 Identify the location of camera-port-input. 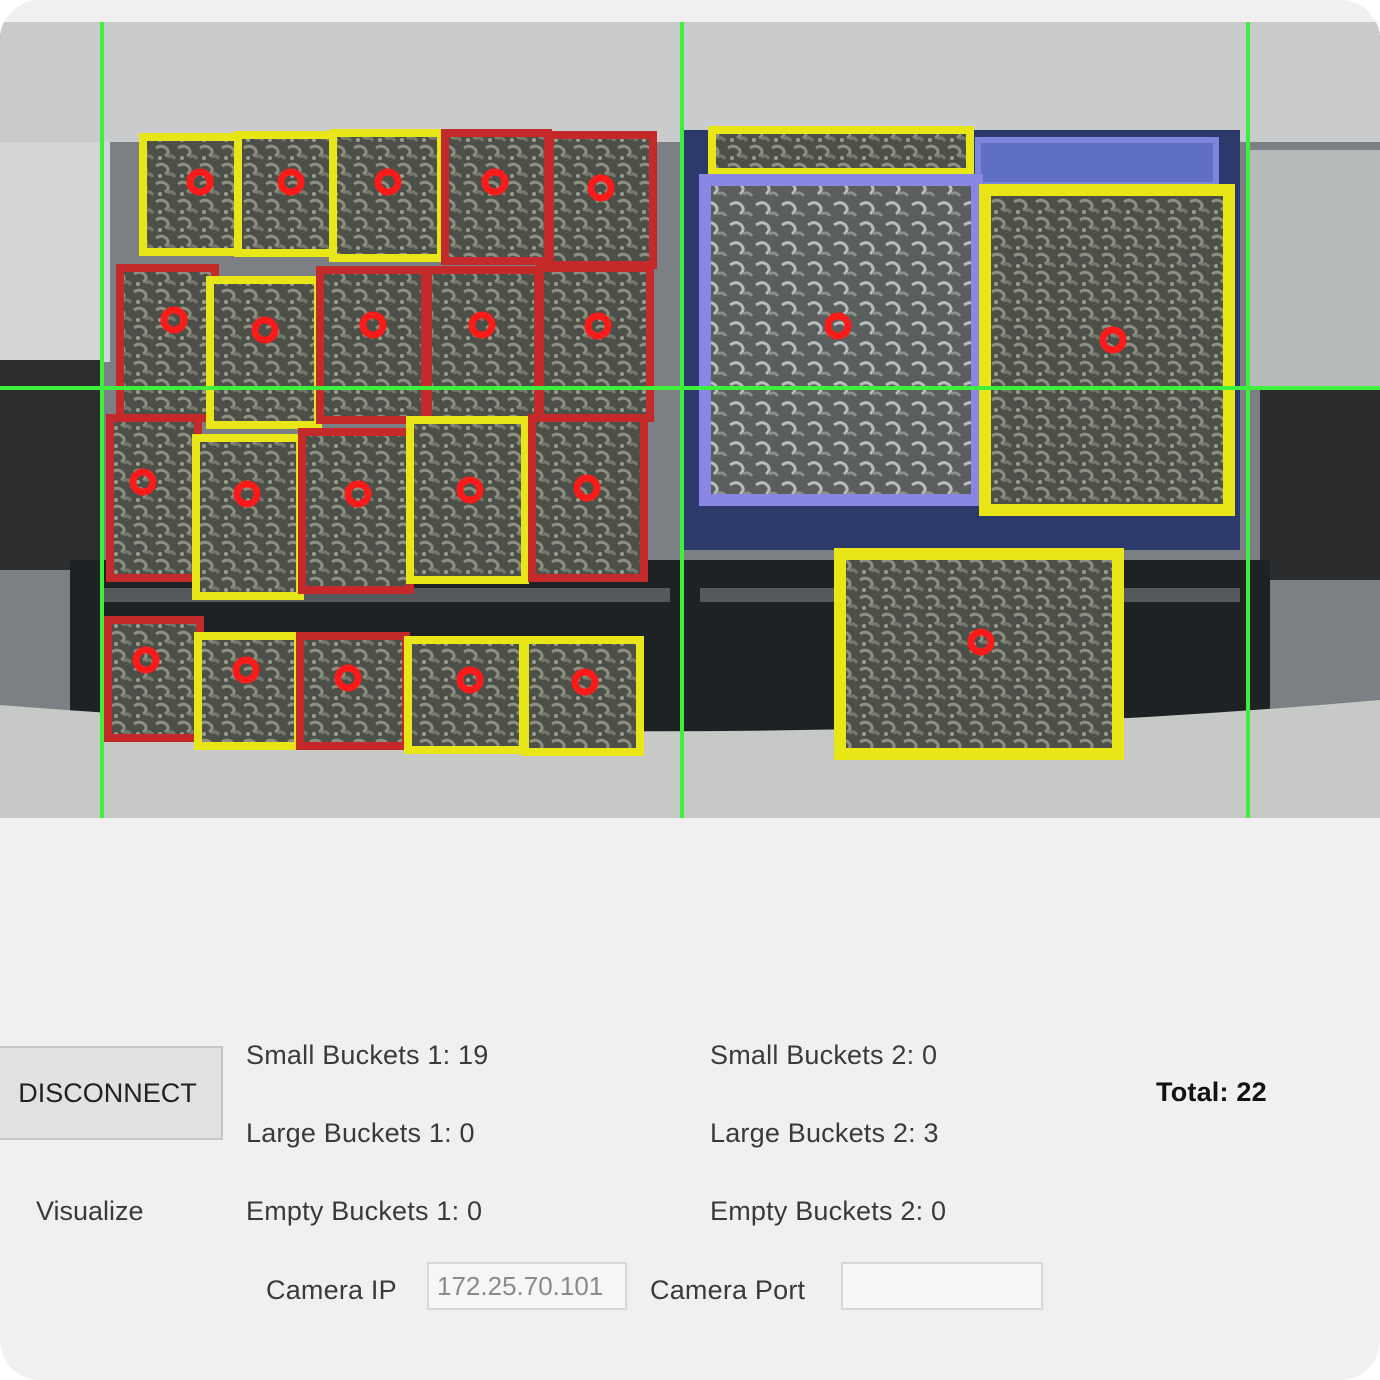
(942, 1286).